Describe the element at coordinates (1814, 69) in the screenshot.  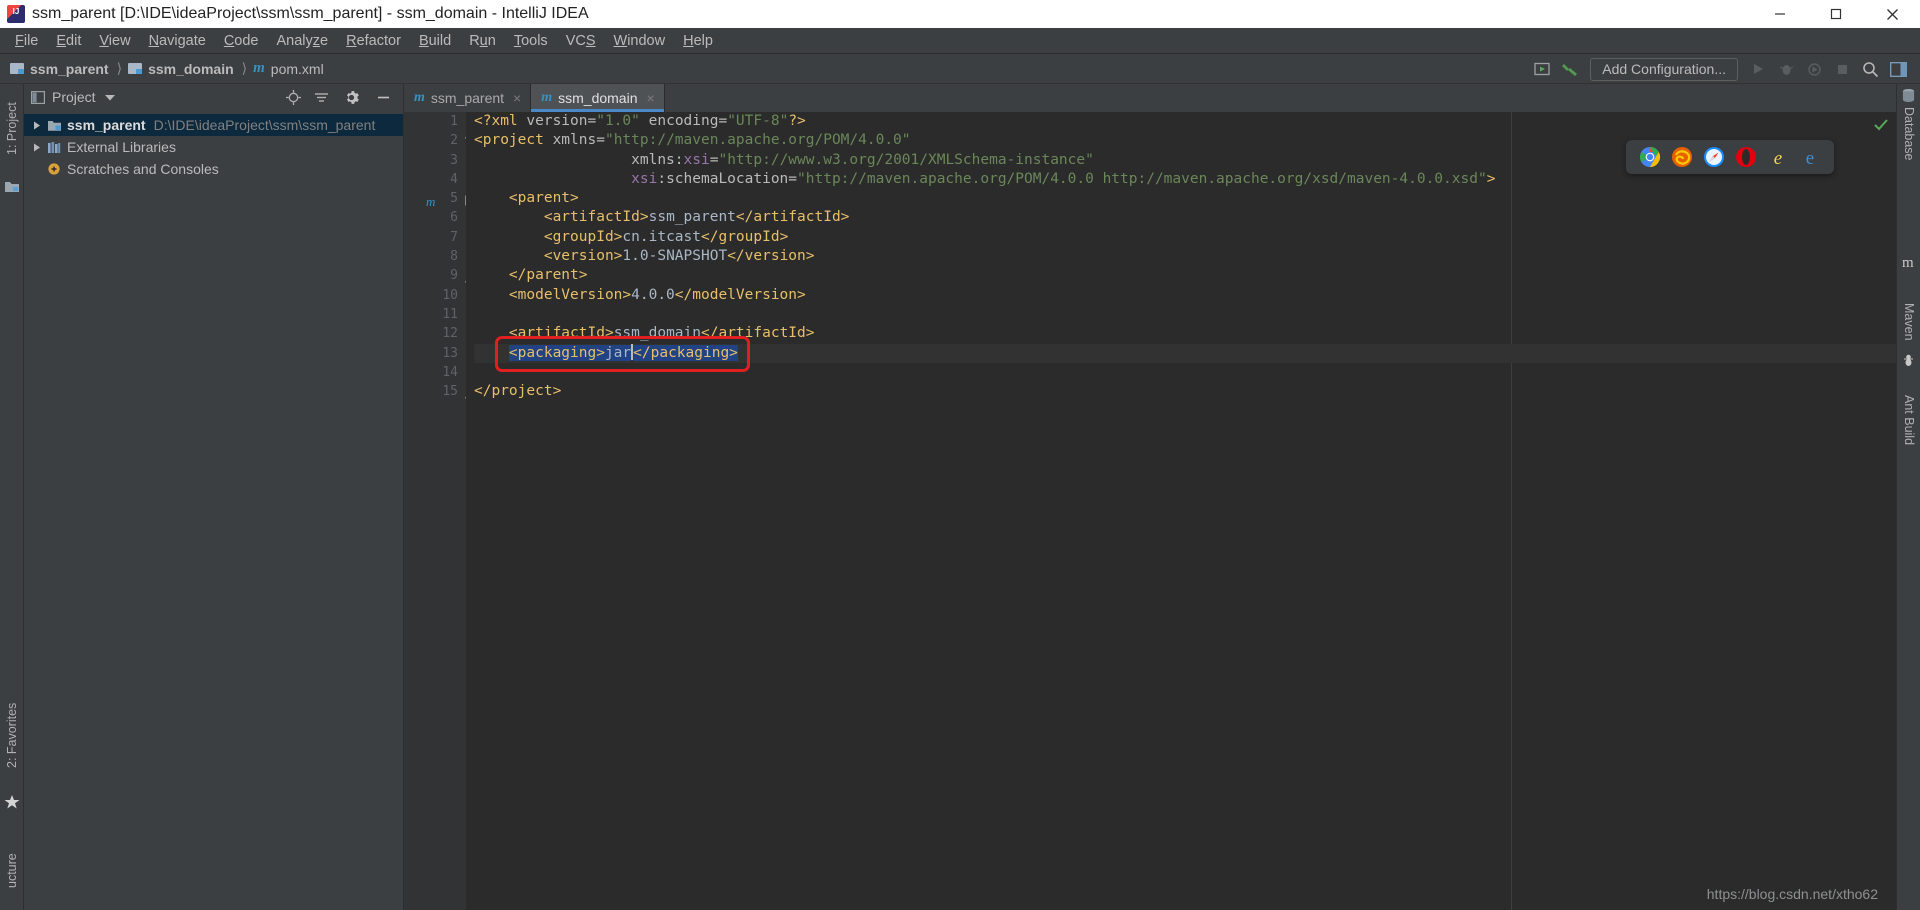
I see `run-coverage-icon` at that location.